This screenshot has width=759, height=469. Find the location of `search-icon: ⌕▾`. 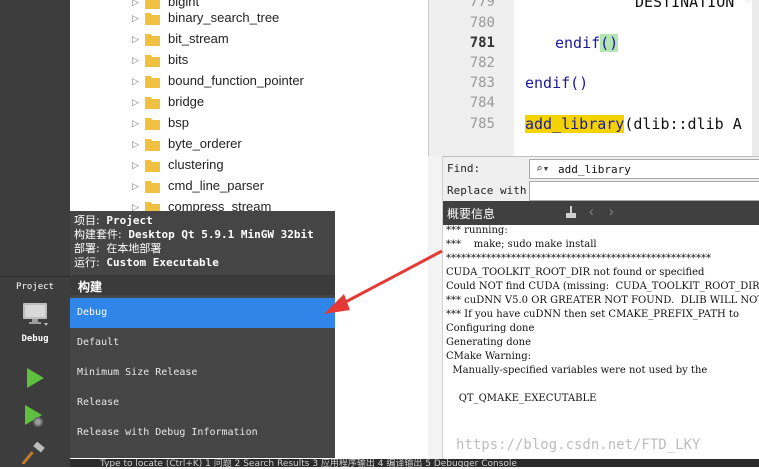

search-icon: ⌕▾ is located at coordinates (543, 168).